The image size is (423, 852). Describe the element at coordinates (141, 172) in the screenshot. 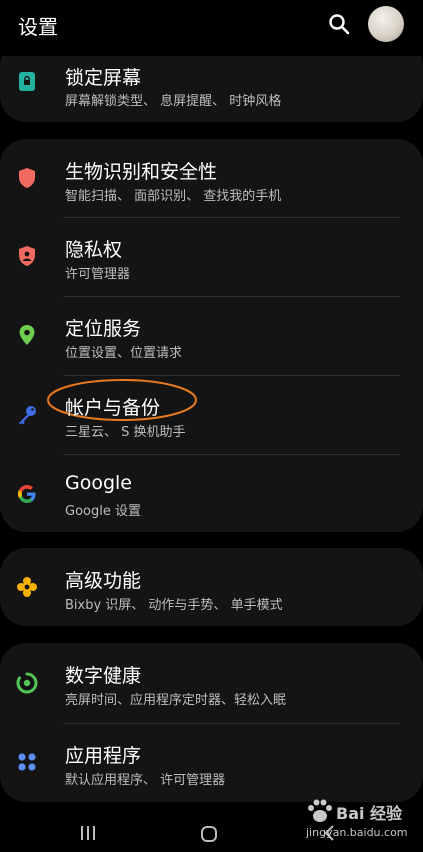

I see `biometrics-title: 生物识别和安全性` at that location.